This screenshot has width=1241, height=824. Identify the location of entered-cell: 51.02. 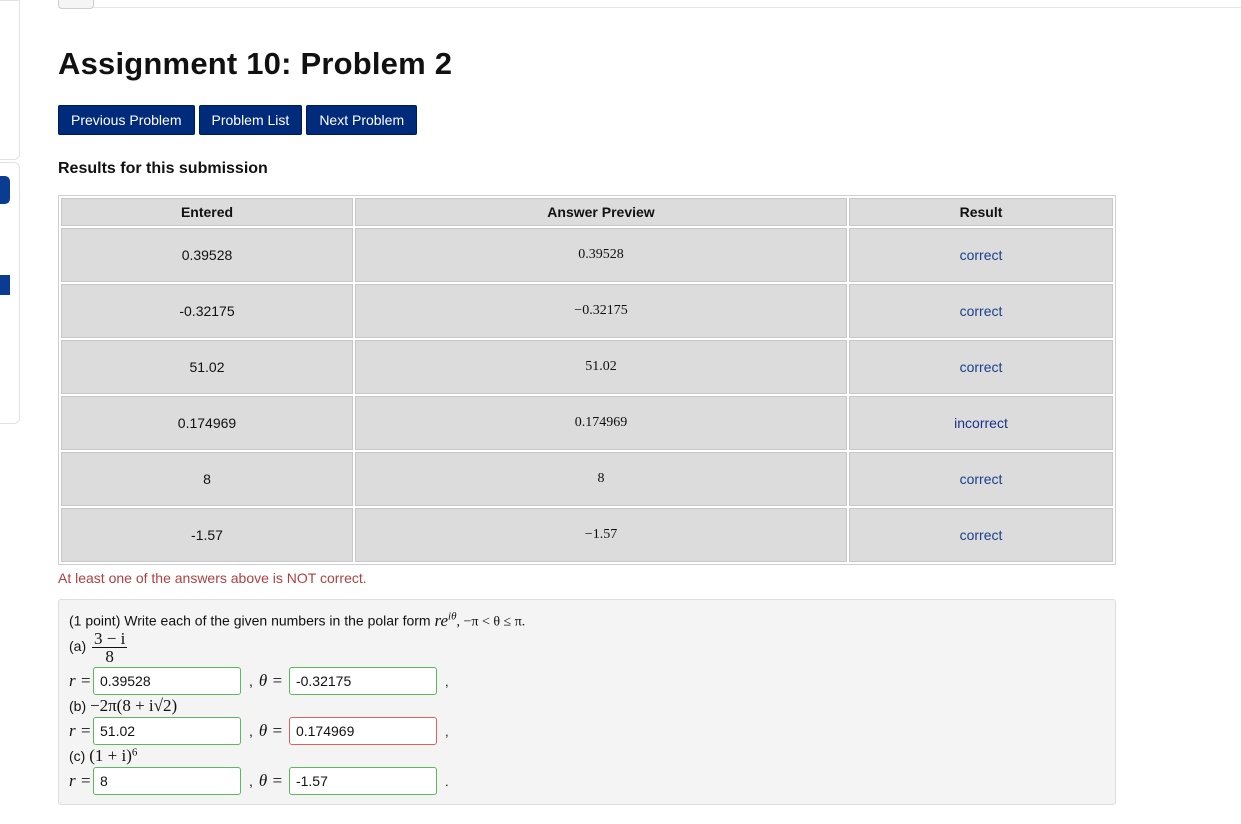
(207, 367).